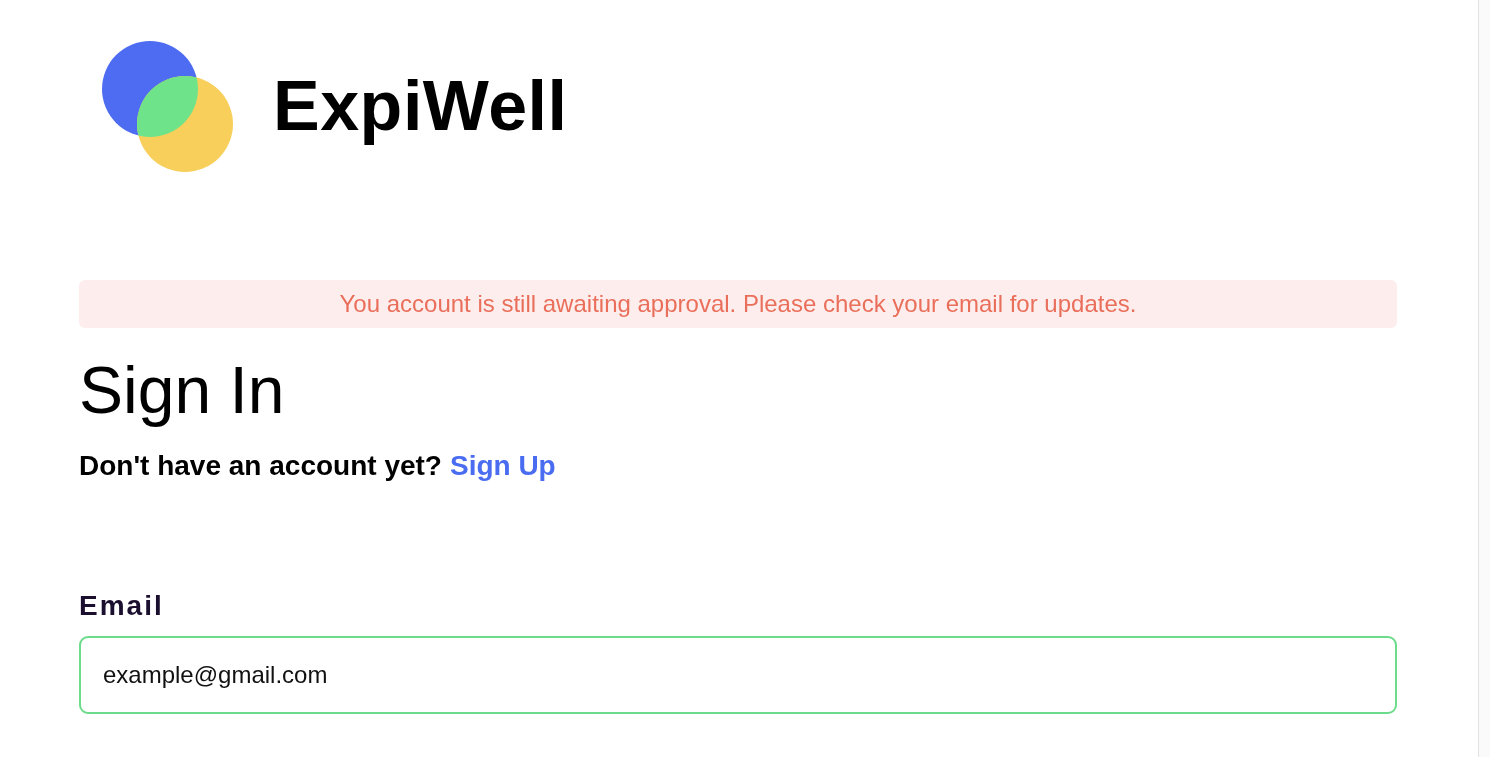 The height and width of the screenshot is (757, 1490). I want to click on logo-icon, so click(167, 106).